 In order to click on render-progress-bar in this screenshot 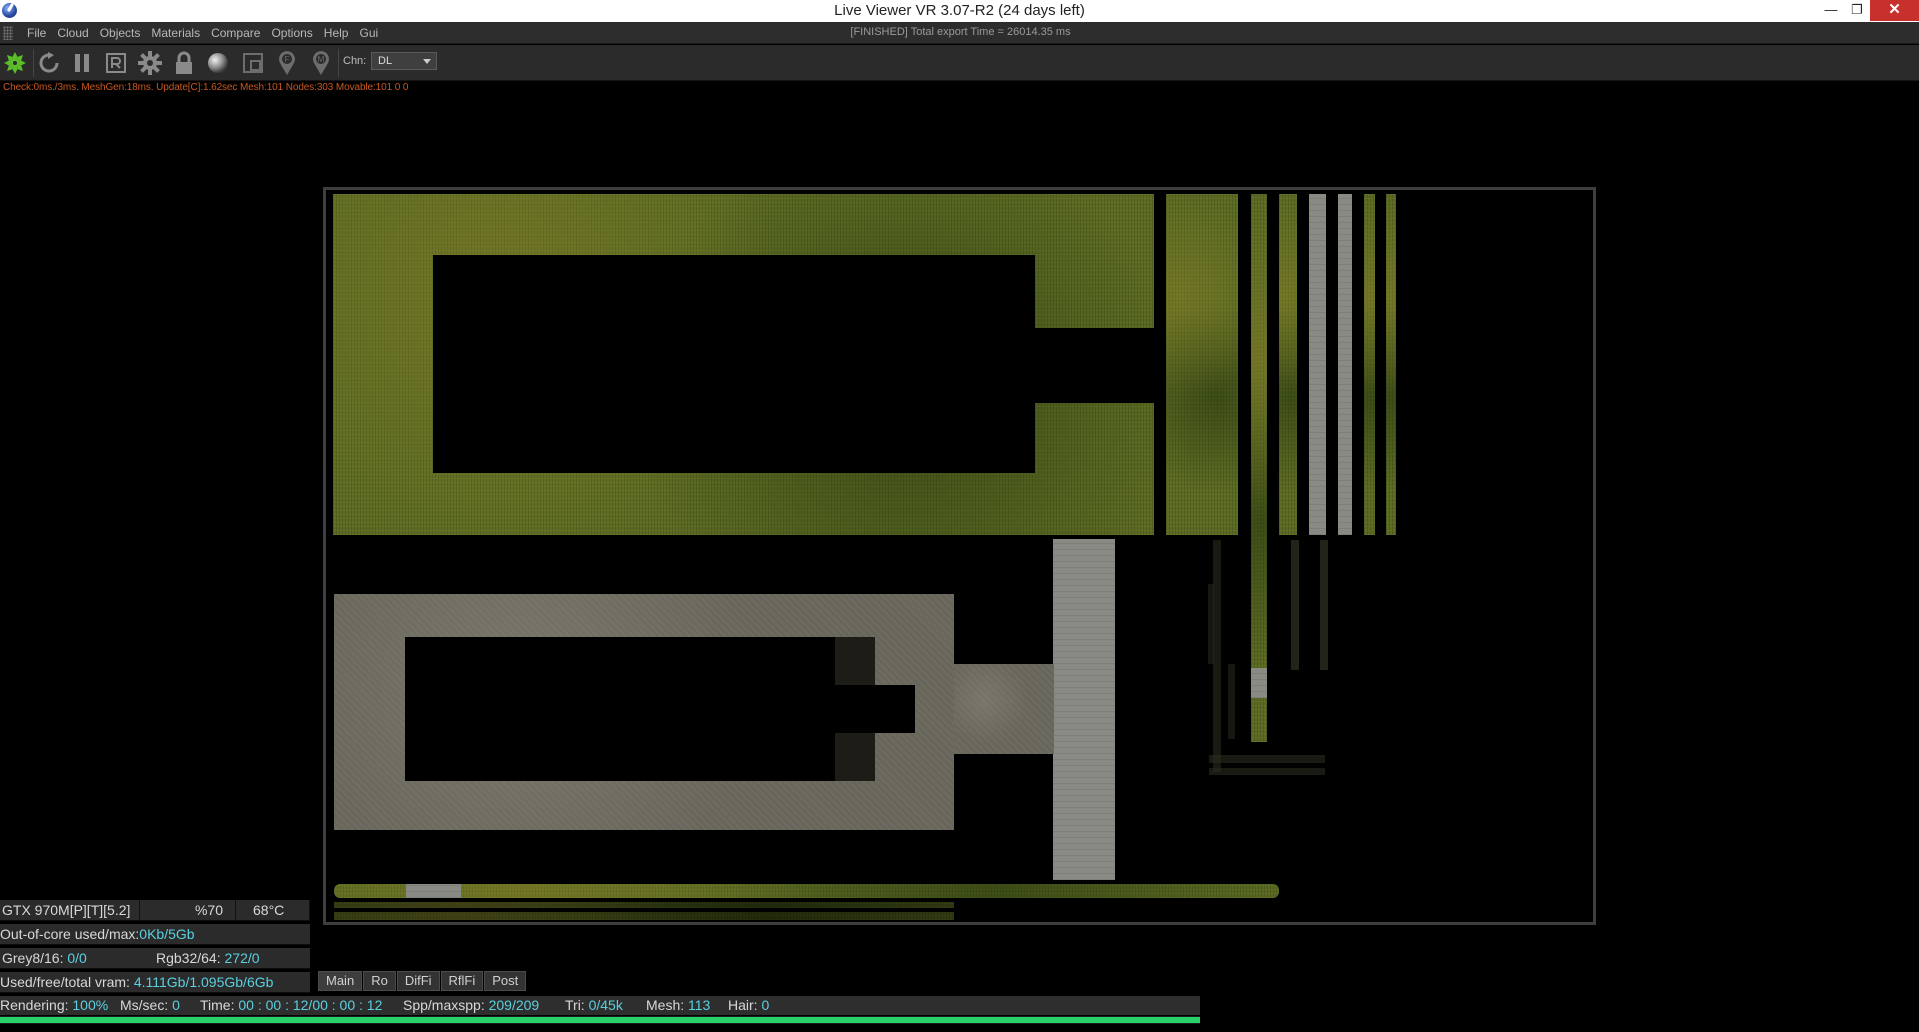, I will do `click(600, 1020)`.